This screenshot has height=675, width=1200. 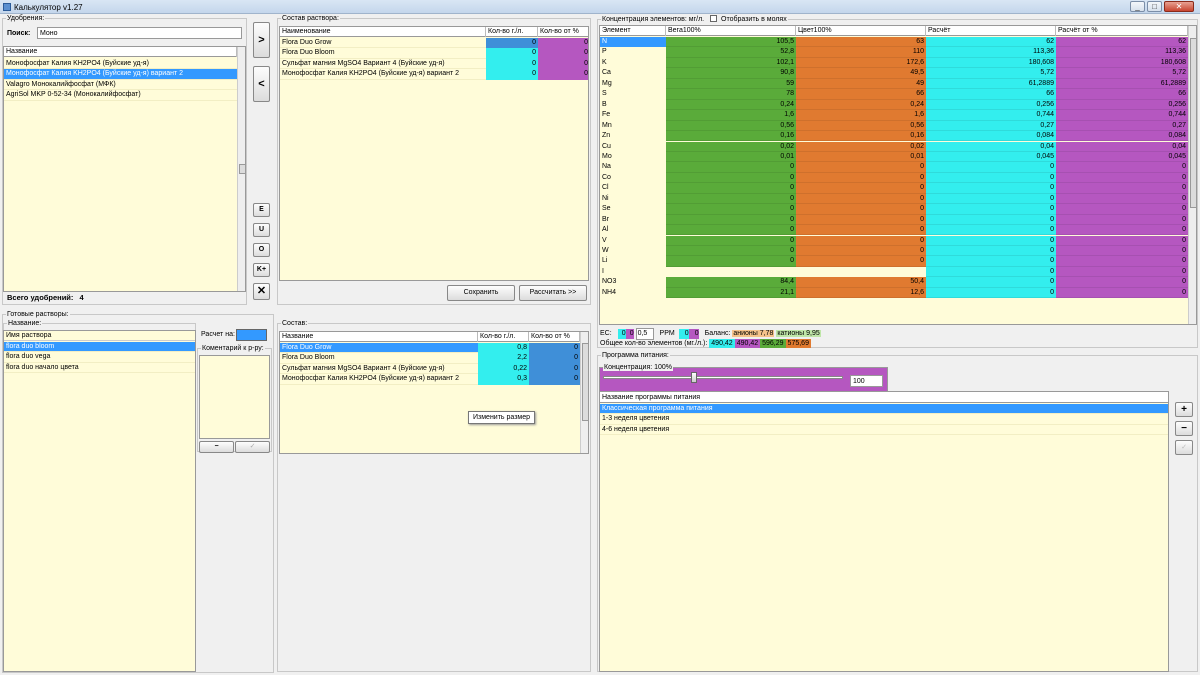 I want to click on fertilizer-item: AgriSol MKP 0-52-34 (Монокалийфосфат), so click(x=120, y=95).